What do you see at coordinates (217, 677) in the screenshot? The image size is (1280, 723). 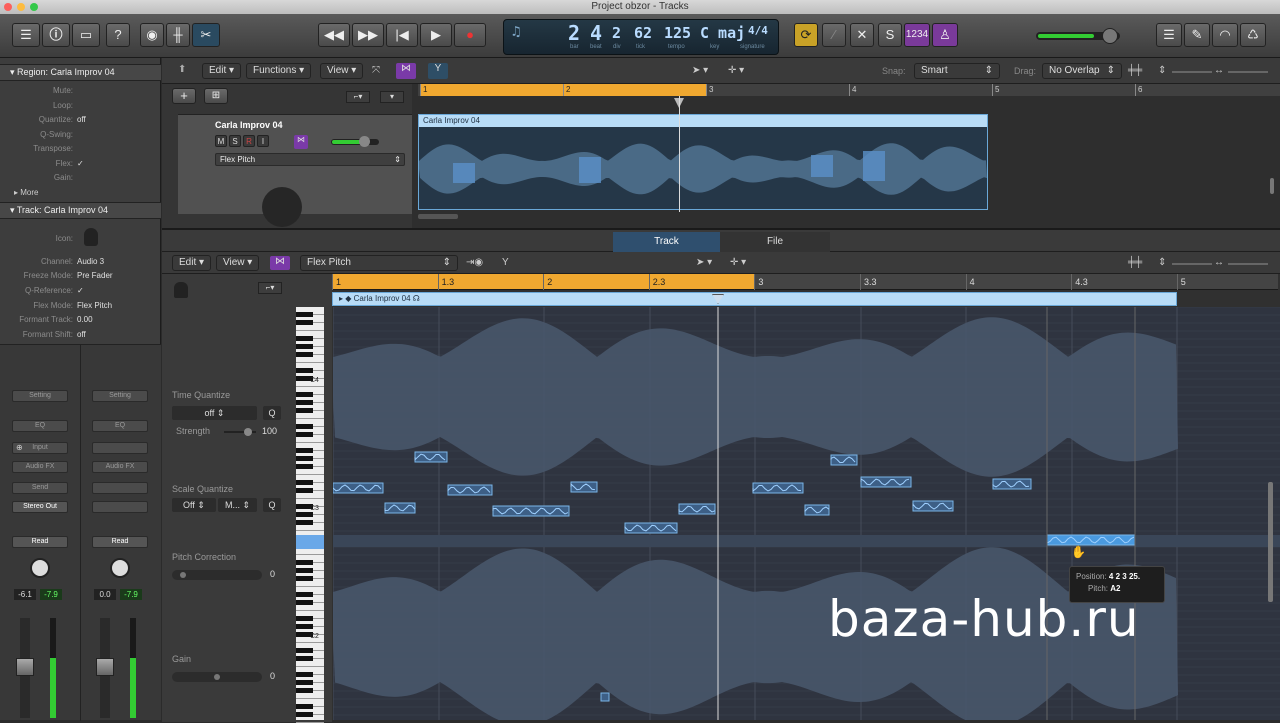 I see `gain-slider` at bounding box center [217, 677].